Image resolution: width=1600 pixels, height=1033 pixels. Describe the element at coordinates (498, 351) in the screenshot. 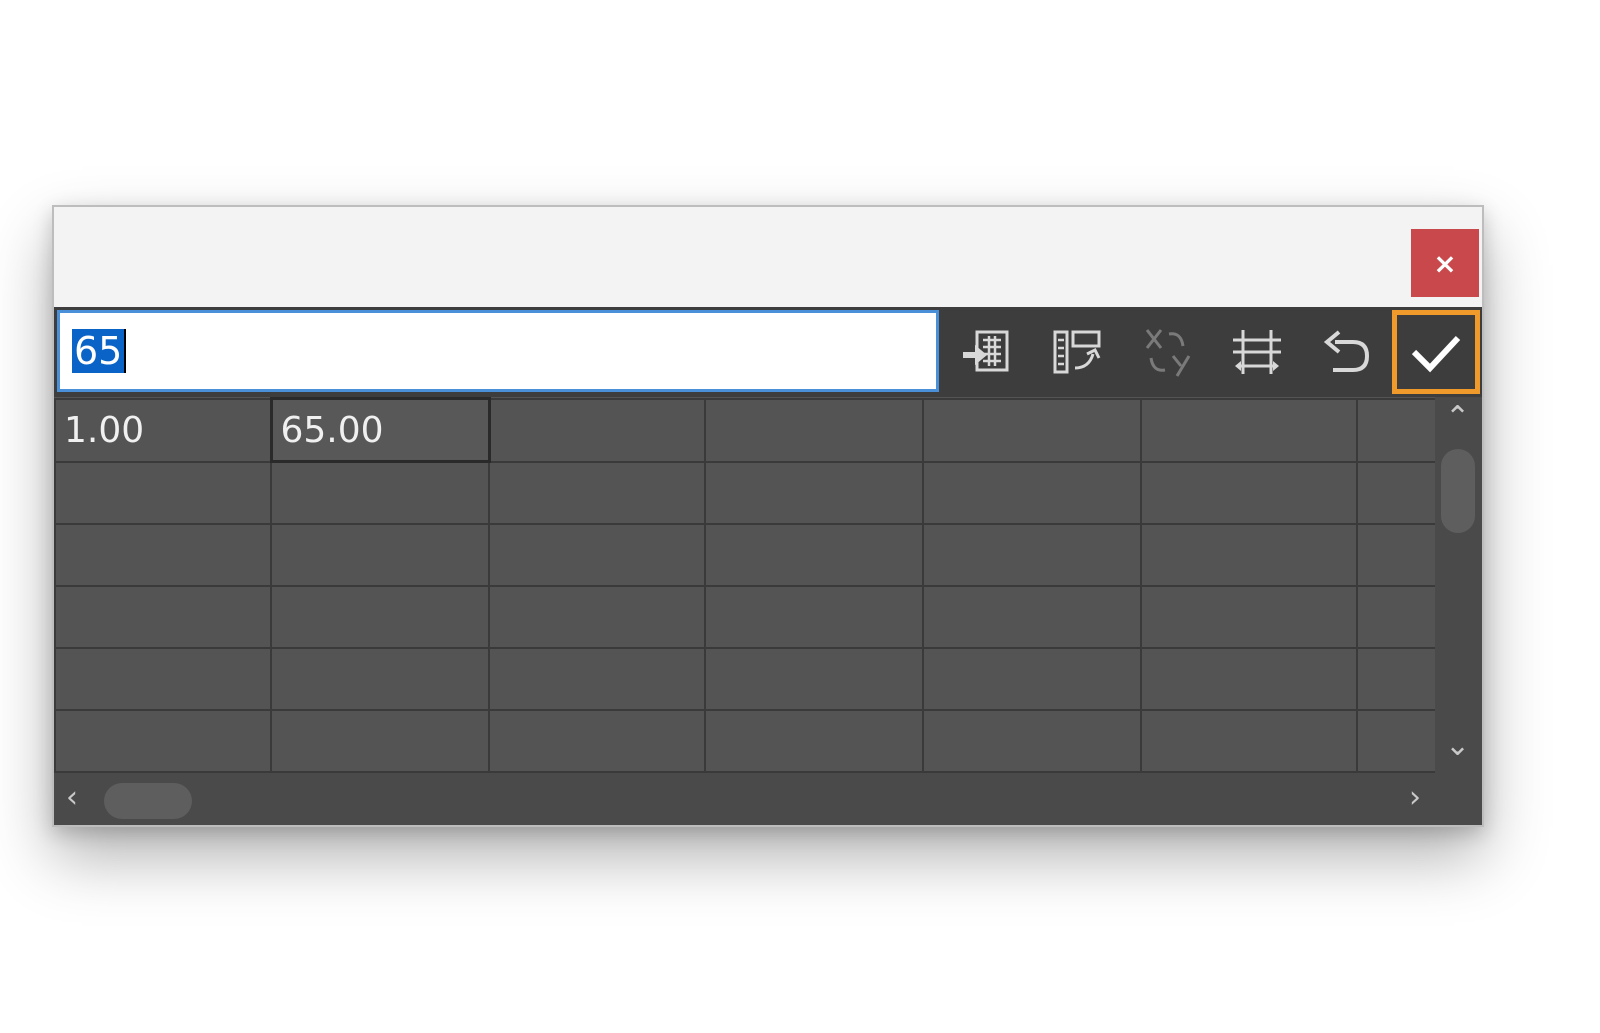

I see `value-input: 65` at that location.